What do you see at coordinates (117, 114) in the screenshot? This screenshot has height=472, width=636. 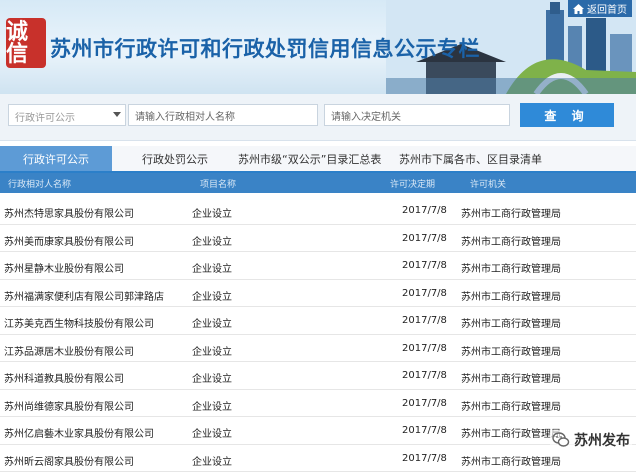 I see `chevron-down-icon` at bounding box center [117, 114].